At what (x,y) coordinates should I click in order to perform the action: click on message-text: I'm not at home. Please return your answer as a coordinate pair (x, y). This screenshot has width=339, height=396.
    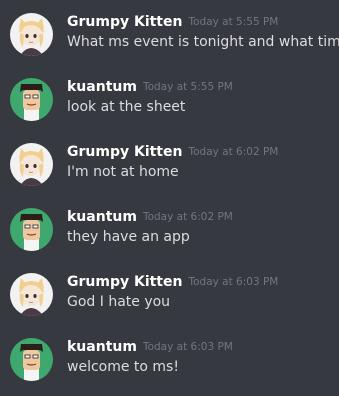
    Looking at the image, I should click on (123, 172).